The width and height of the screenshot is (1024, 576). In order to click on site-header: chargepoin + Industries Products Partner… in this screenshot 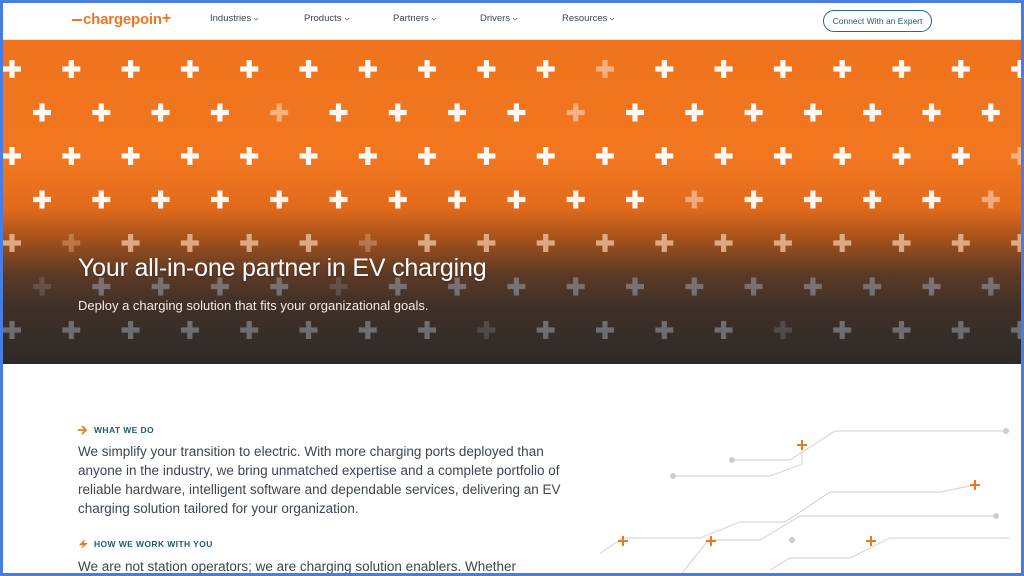, I will do `click(512, 20)`.